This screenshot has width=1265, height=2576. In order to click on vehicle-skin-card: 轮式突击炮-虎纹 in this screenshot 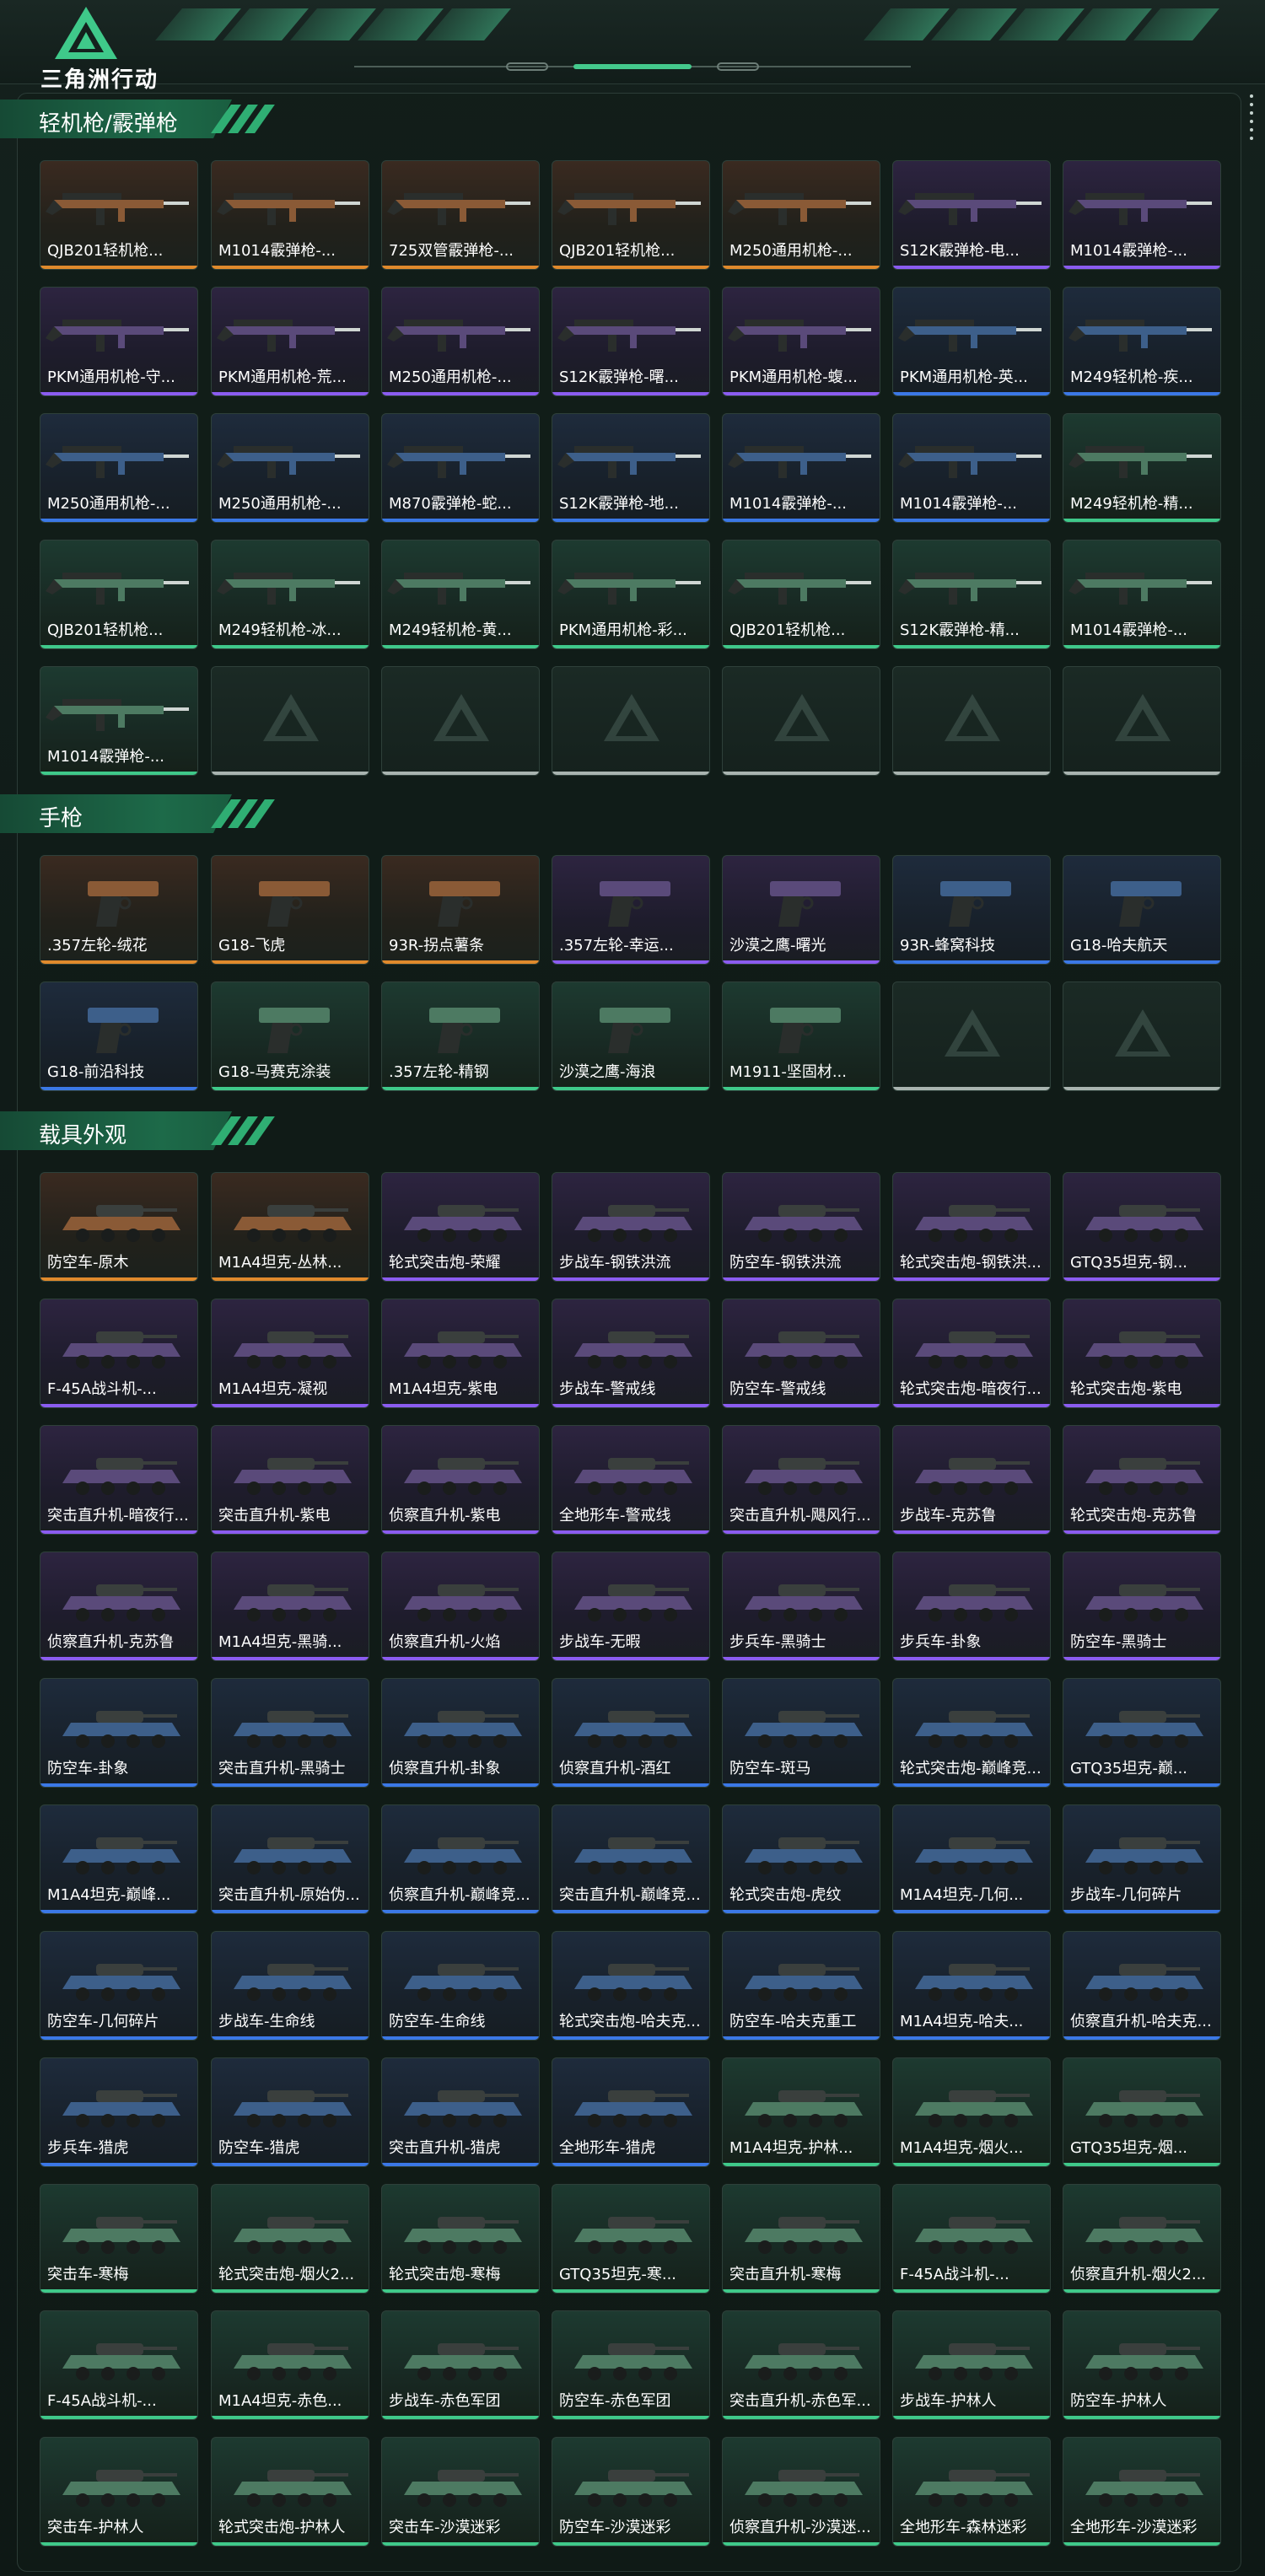, I will do `click(801, 1859)`.